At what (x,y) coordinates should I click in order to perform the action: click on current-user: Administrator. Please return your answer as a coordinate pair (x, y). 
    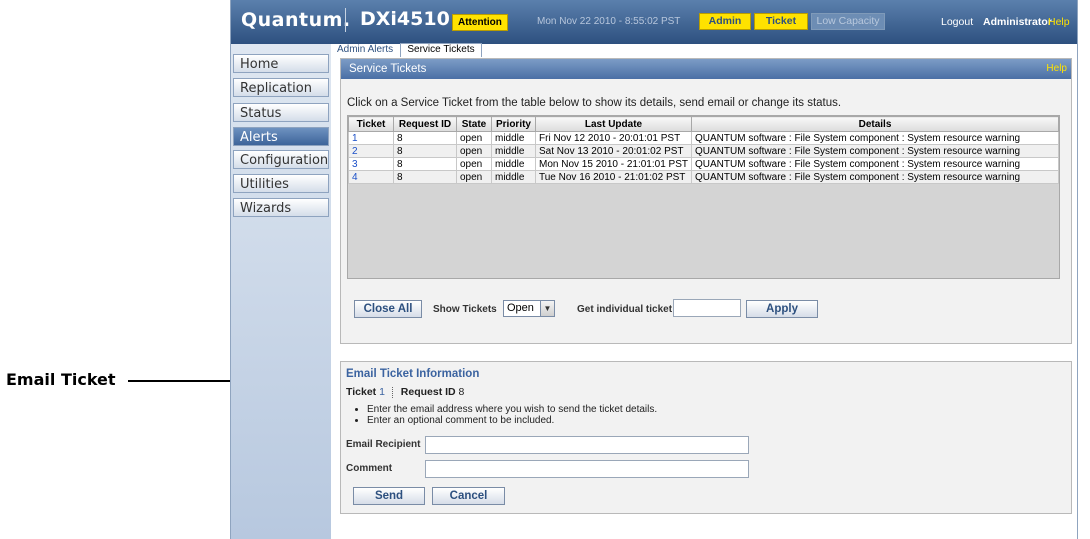
    Looking at the image, I should click on (1017, 22).